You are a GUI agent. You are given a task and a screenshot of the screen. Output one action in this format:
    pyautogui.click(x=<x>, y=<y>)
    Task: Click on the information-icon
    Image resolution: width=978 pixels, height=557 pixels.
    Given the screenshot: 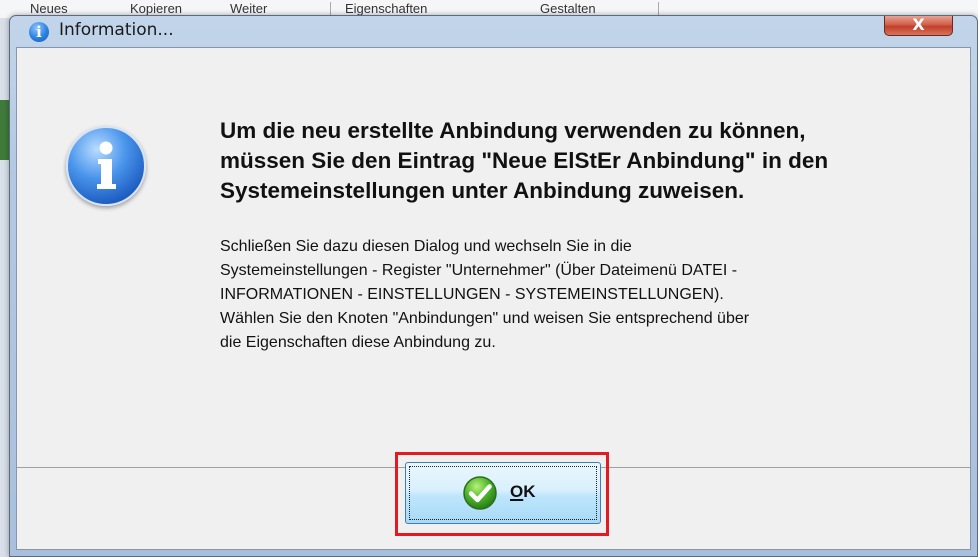 What is the action you would take?
    pyautogui.click(x=106, y=166)
    